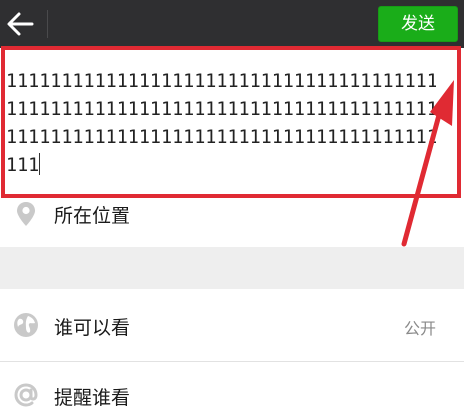  What do you see at coordinates (418, 24) in the screenshot?
I see `send-button: 发送` at bounding box center [418, 24].